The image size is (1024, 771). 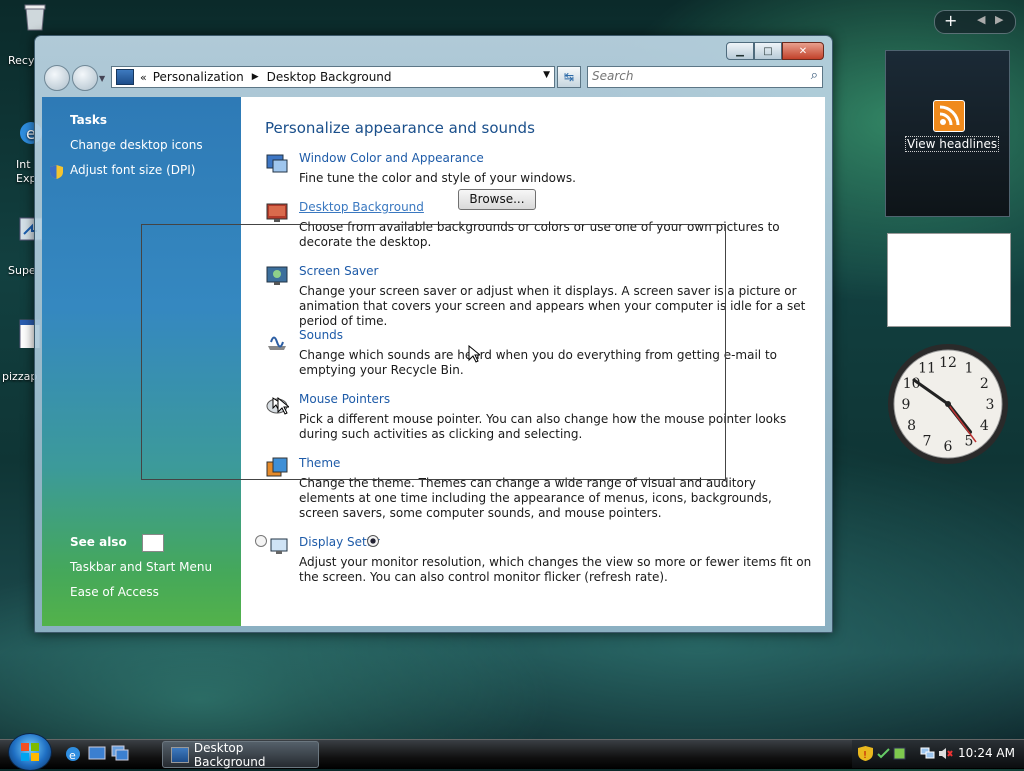 What do you see at coordinates (120, 753) in the screenshot?
I see `switch-windows-icon` at bounding box center [120, 753].